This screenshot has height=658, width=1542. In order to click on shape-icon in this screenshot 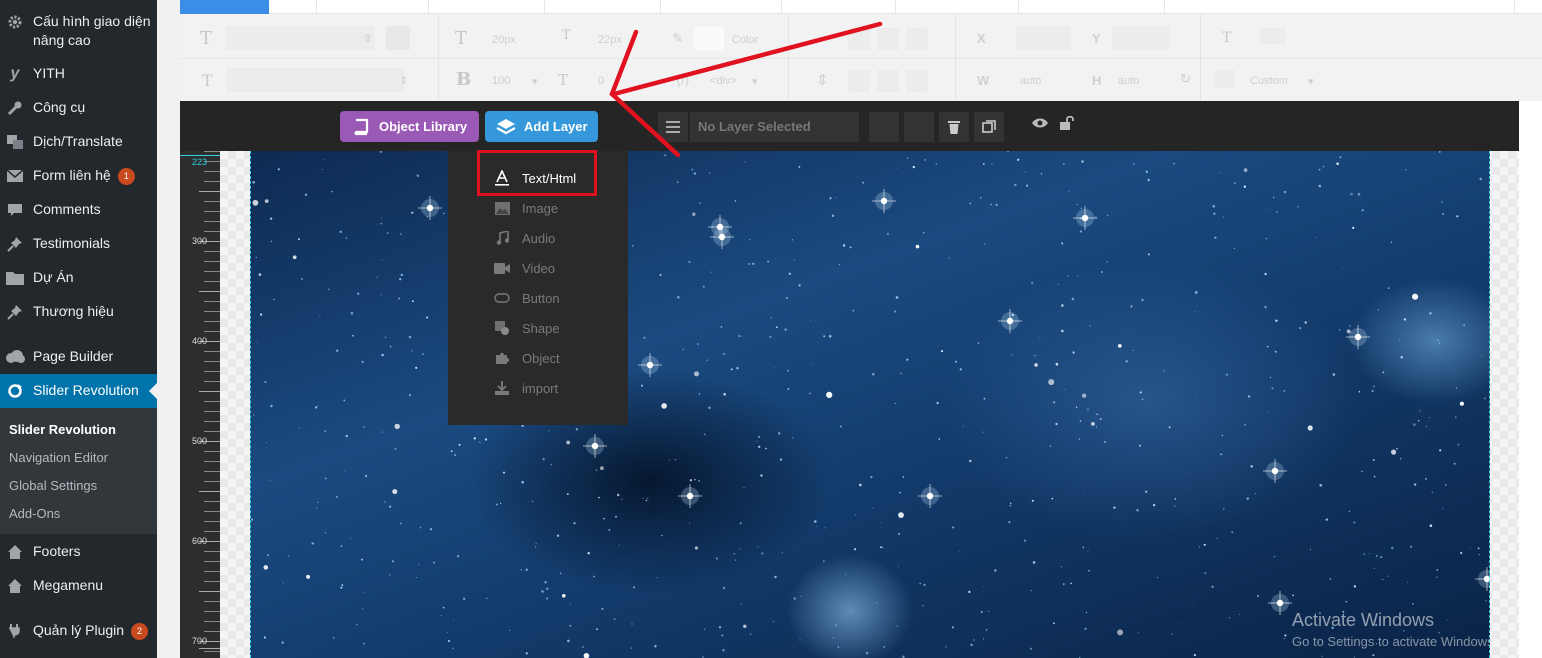, I will do `click(502, 328)`.